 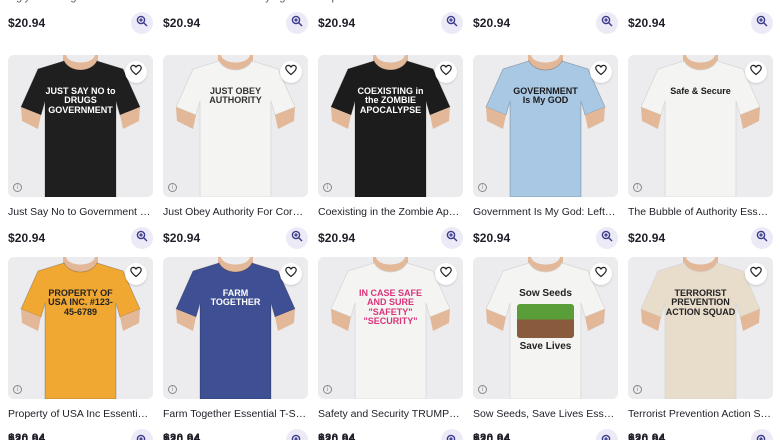 What do you see at coordinates (235, 20) in the screenshot?
I see `product-card-top-1: The Government is Lying Essen... $20.94` at bounding box center [235, 20].